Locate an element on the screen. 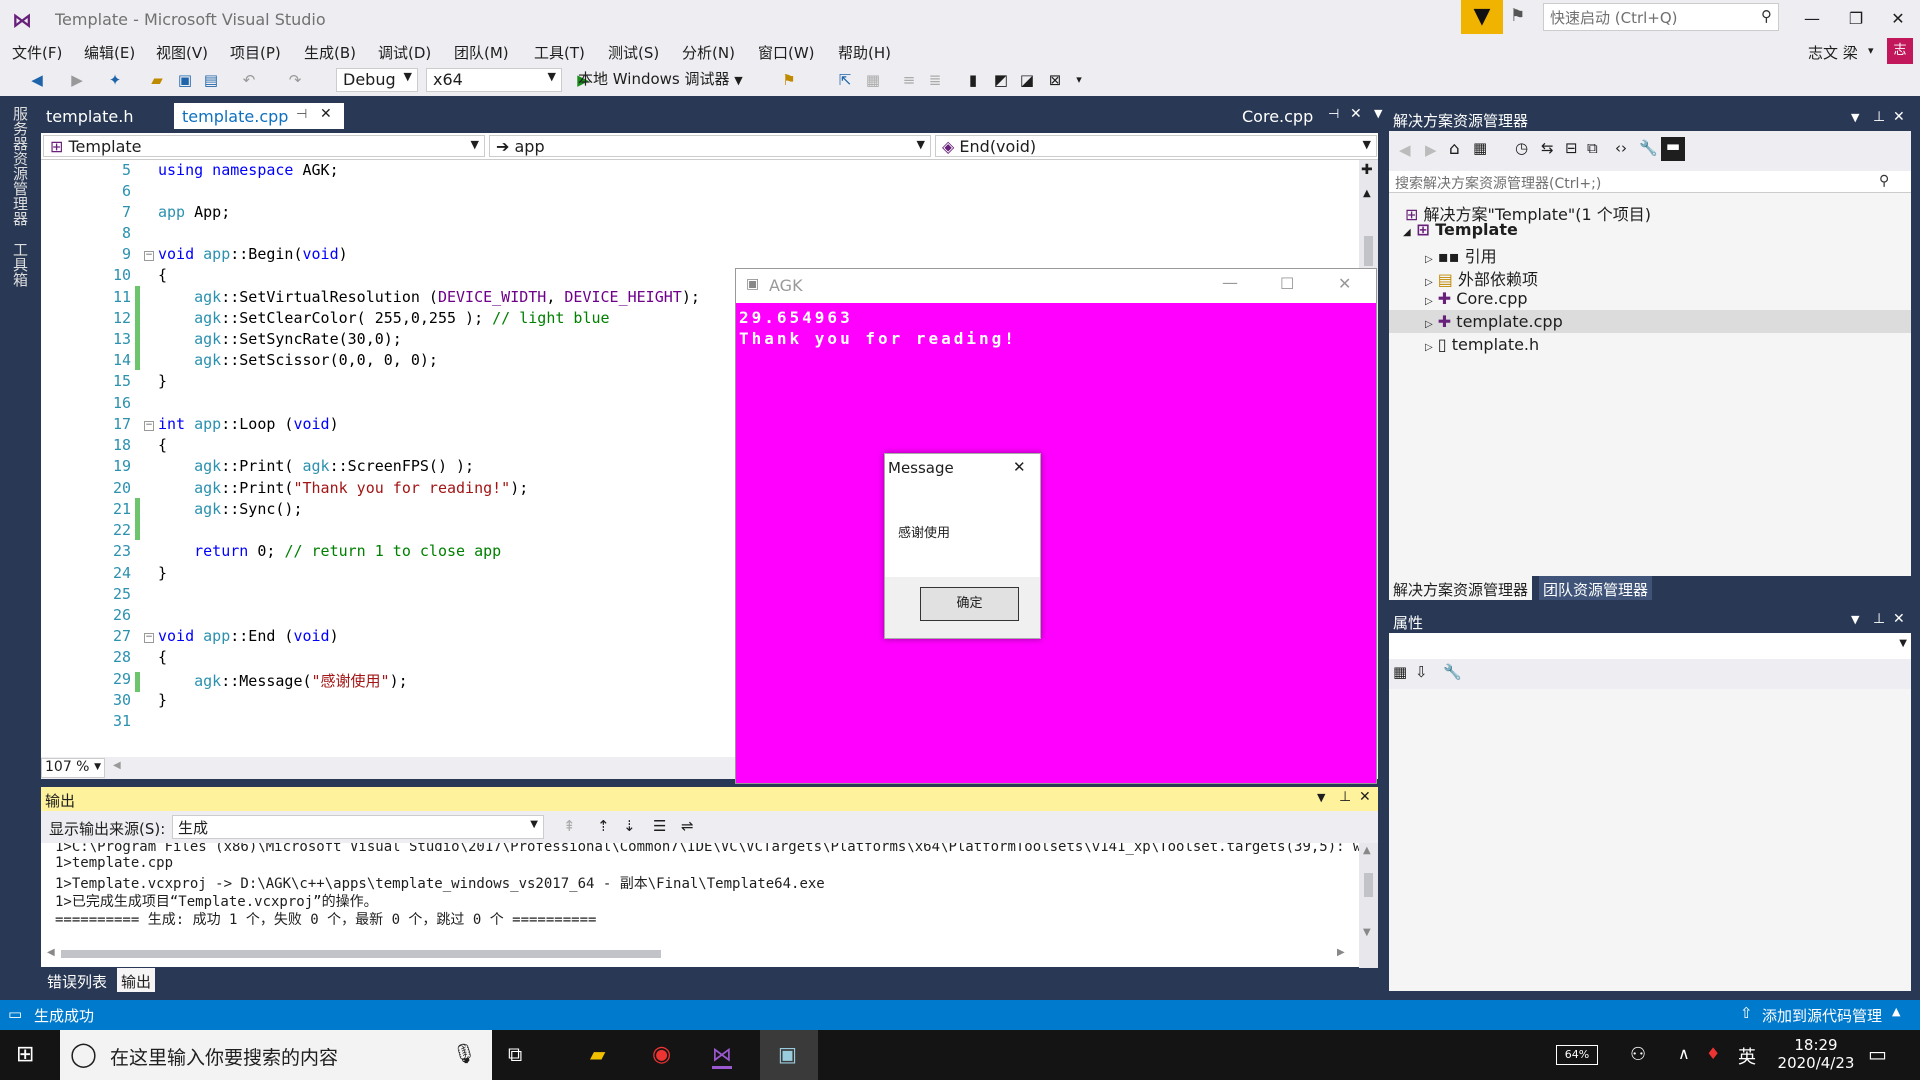 Image resolution: width=1920 pixels, height=1080 pixels. next-message-icon: ⇣ is located at coordinates (629, 826).